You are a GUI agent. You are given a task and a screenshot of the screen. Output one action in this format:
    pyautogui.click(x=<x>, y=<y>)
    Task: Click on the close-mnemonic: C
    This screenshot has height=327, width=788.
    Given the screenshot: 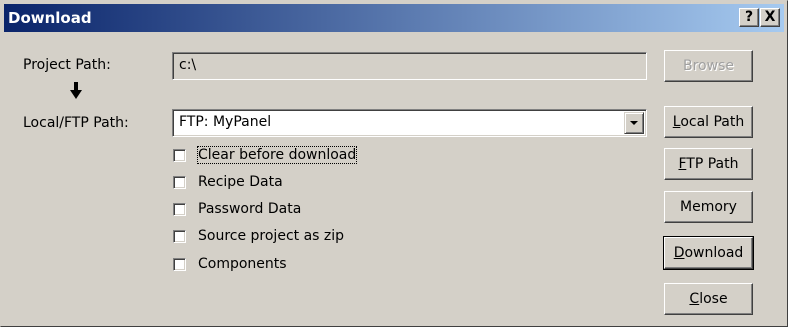 What is the action you would take?
    pyautogui.click(x=694, y=299)
    